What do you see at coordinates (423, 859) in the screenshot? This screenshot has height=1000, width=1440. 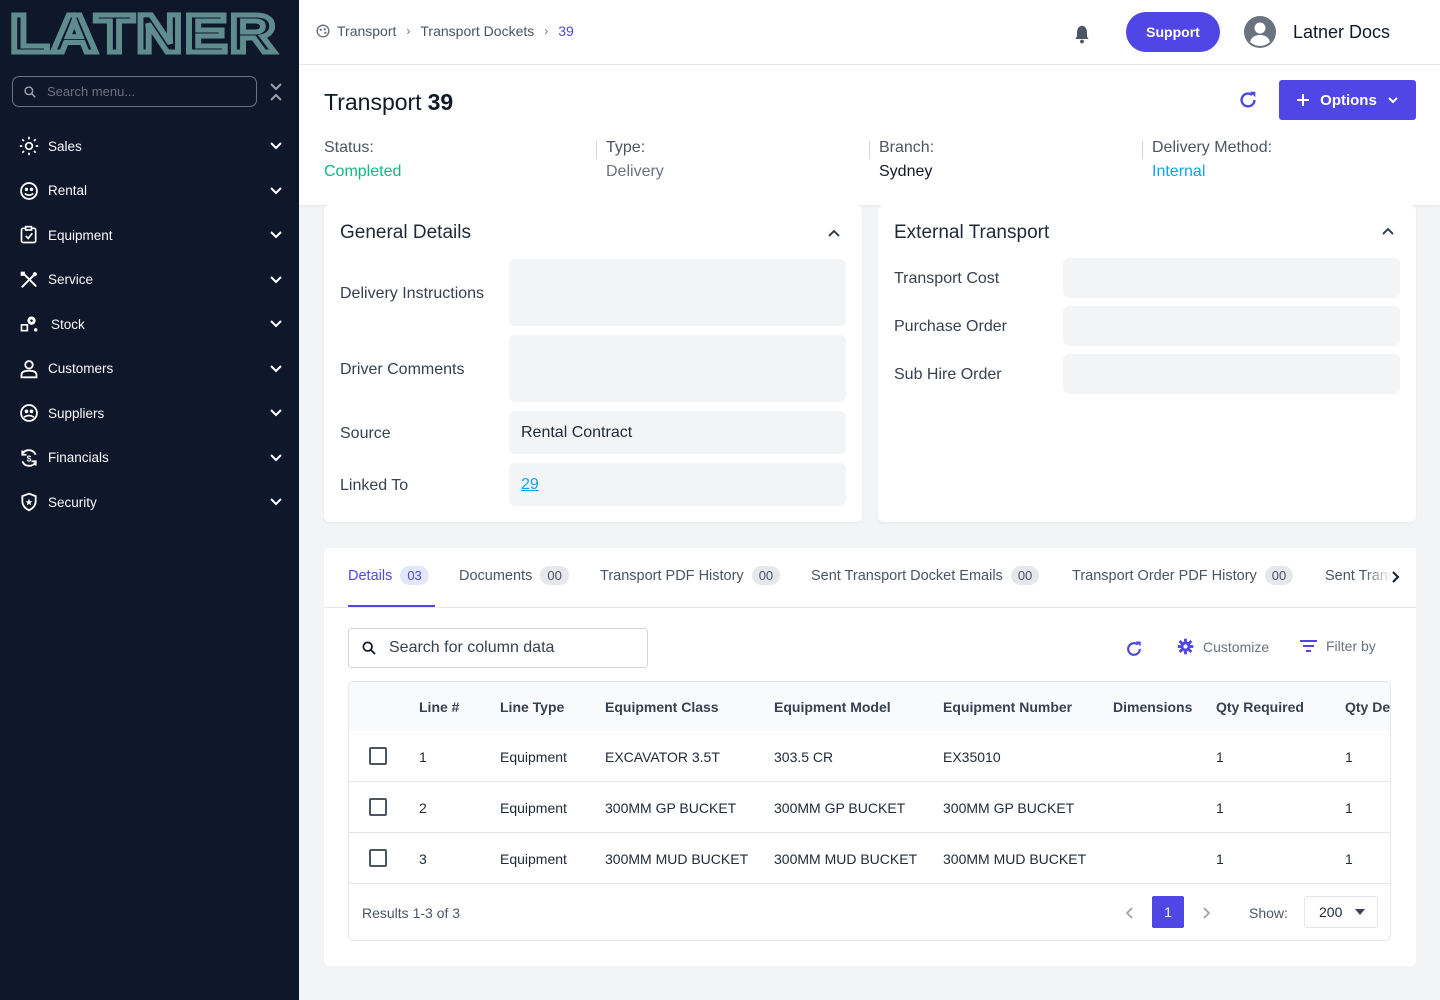 I see `cell-line-number: 3` at bounding box center [423, 859].